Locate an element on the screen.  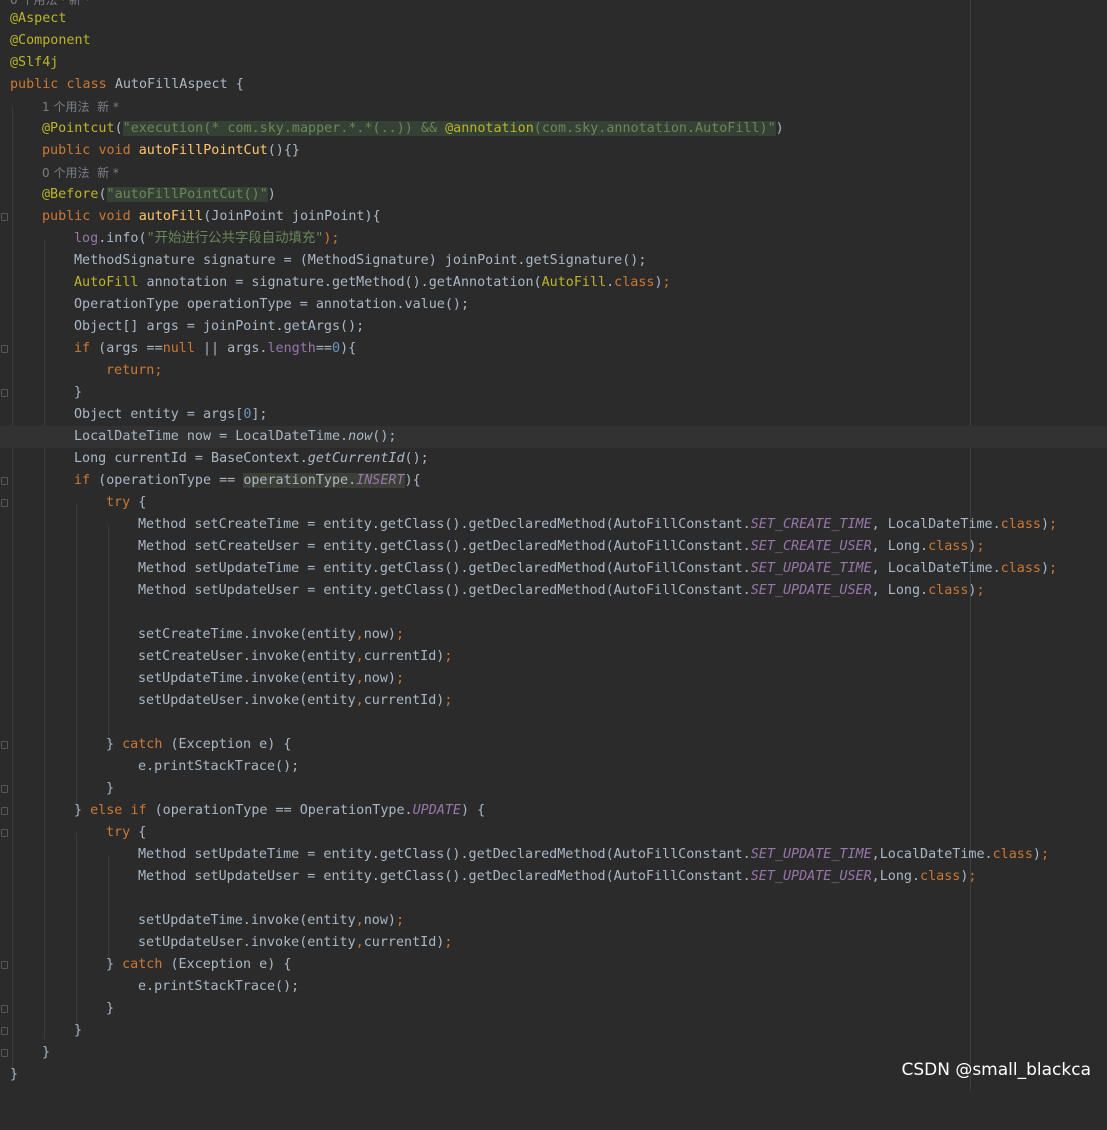
code-line-current: LocalDateTime now = LocalDateTime.now(); is located at coordinates (553, 437).